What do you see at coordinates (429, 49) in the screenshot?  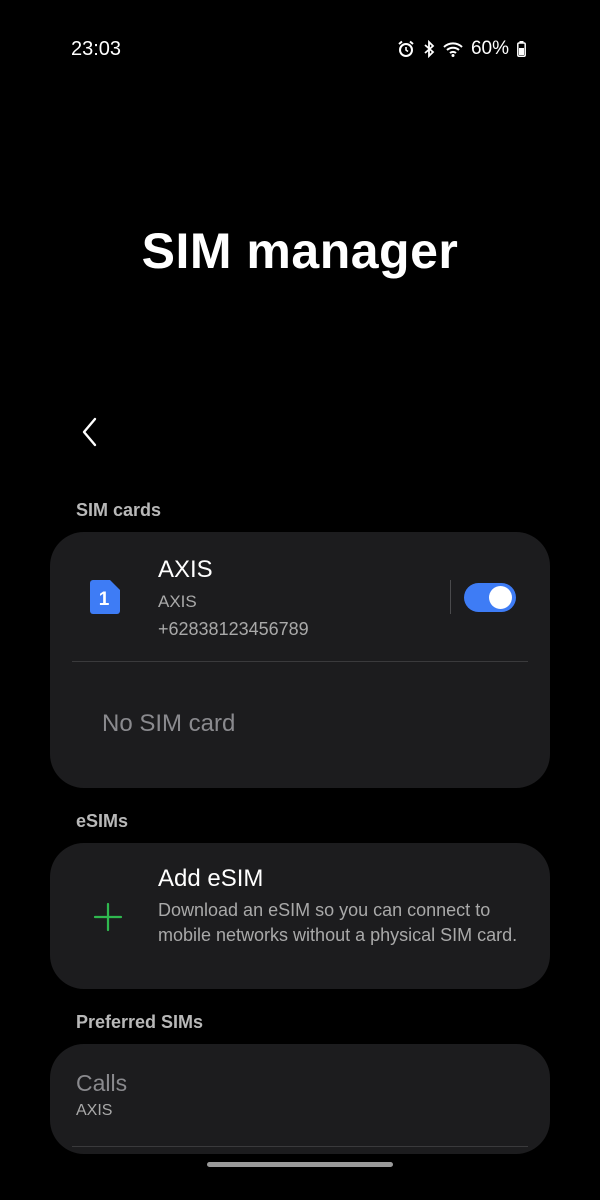 I see `bluetooth-icon` at bounding box center [429, 49].